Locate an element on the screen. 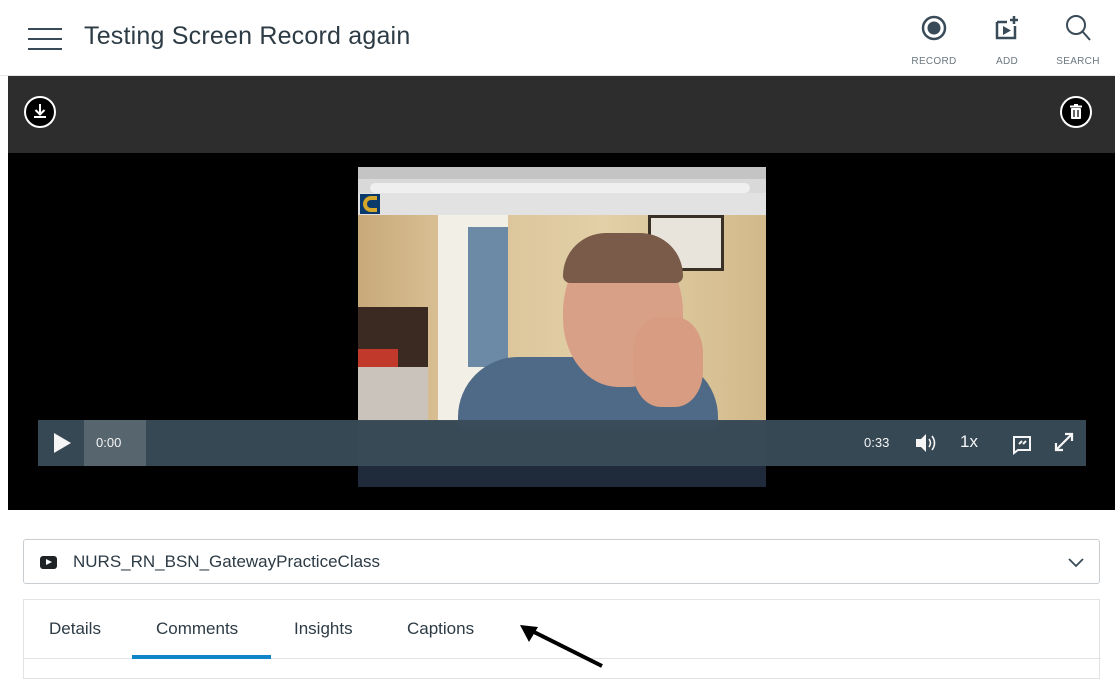  page-title: Testing Screen Record again is located at coordinates (247, 36).